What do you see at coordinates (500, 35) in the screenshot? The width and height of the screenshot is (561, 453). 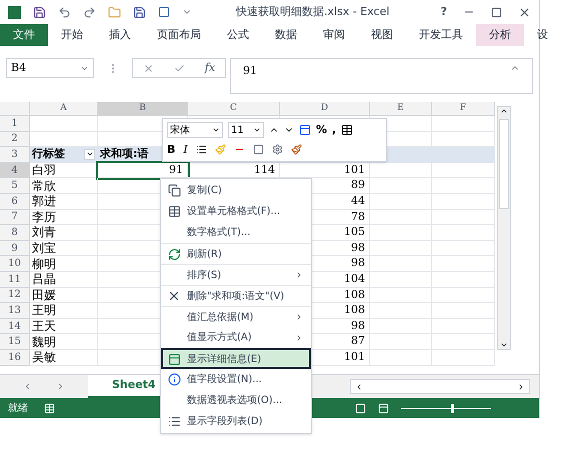 I see `ribbon-tab: 分析` at bounding box center [500, 35].